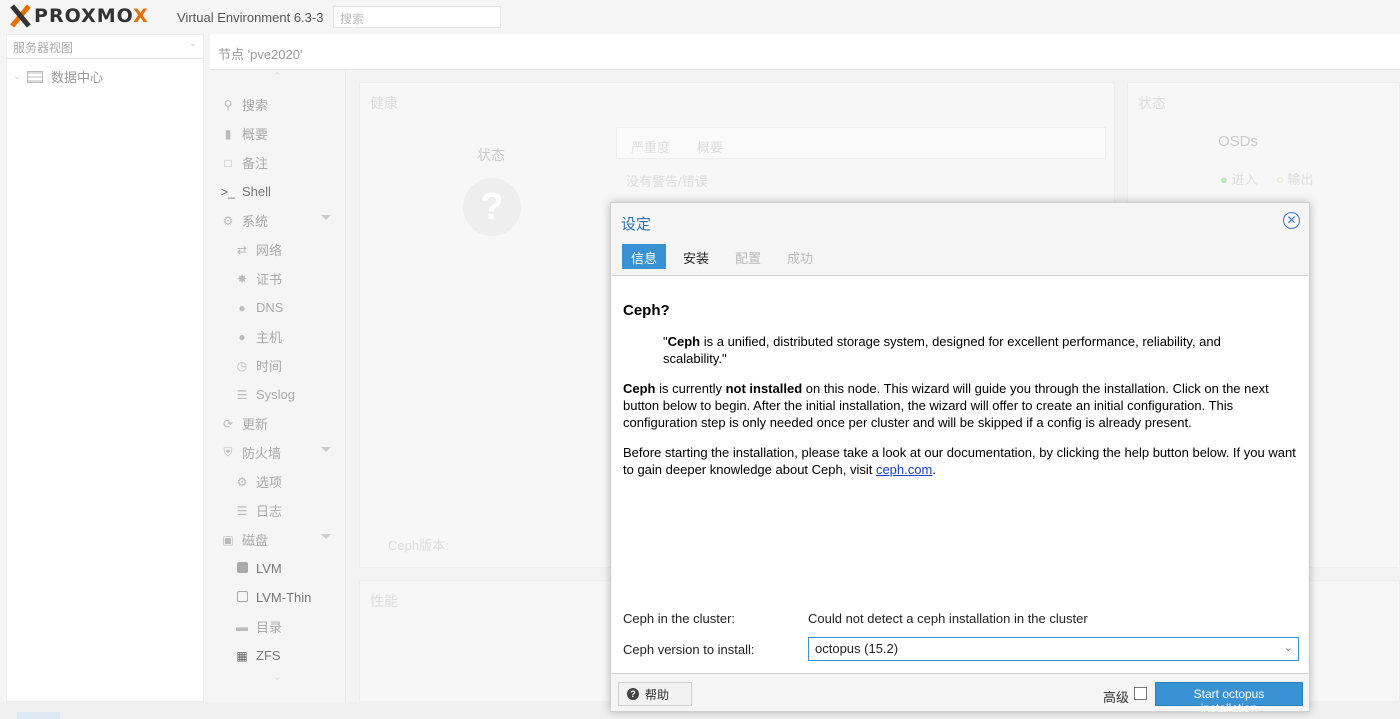 The height and width of the screenshot is (719, 1400). What do you see at coordinates (700, 17) in the screenshot?
I see `top-bar: PROXMOX Virtual Environment 6.3-3 搜索` at bounding box center [700, 17].